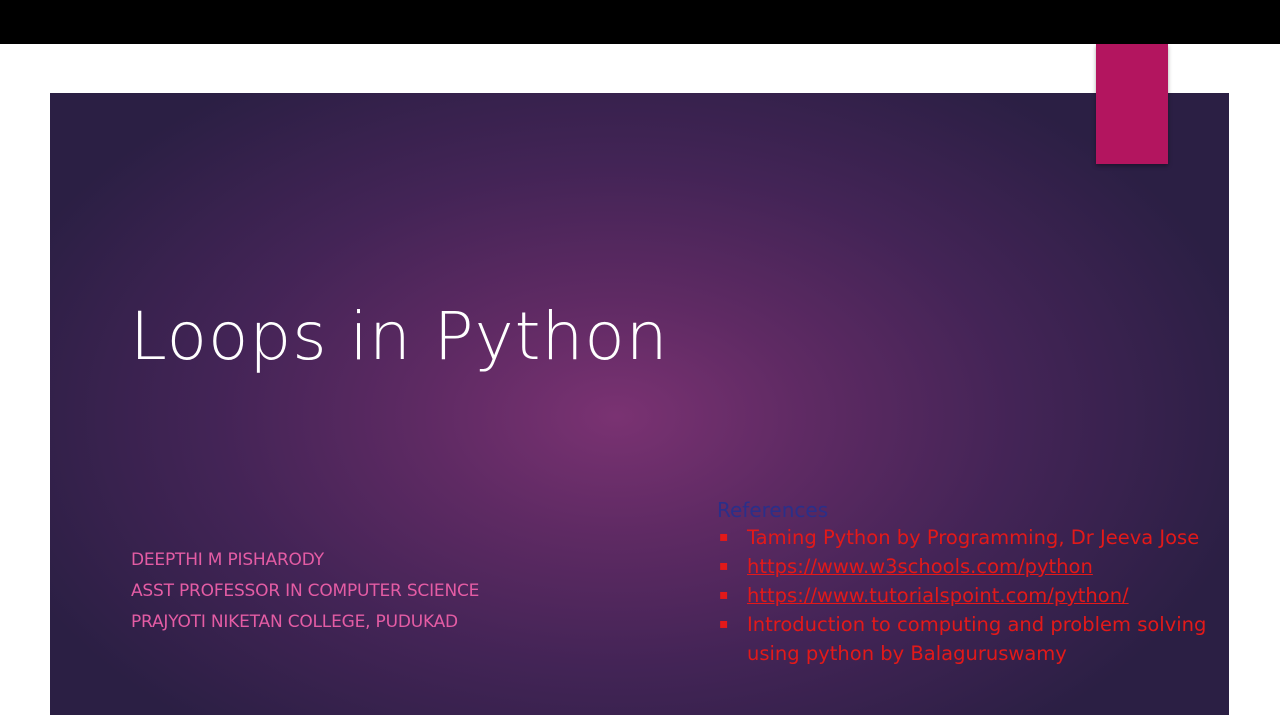 This screenshot has width=1280, height=720. I want to click on reference-link-tutorialspoint: https://www.tutorialspoint.com/python/, so click(938, 595).